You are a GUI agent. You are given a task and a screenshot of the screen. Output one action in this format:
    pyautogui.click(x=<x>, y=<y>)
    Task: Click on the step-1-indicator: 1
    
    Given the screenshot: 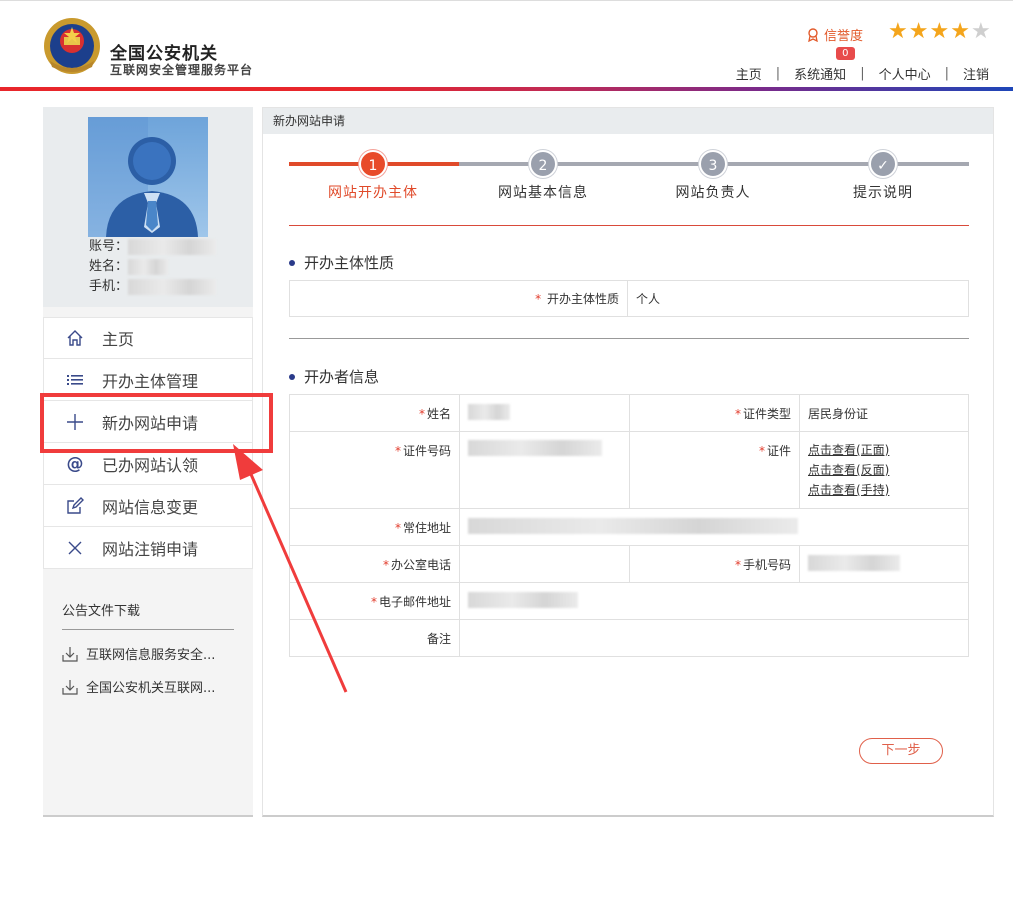 What is the action you would take?
    pyautogui.click(x=373, y=164)
    